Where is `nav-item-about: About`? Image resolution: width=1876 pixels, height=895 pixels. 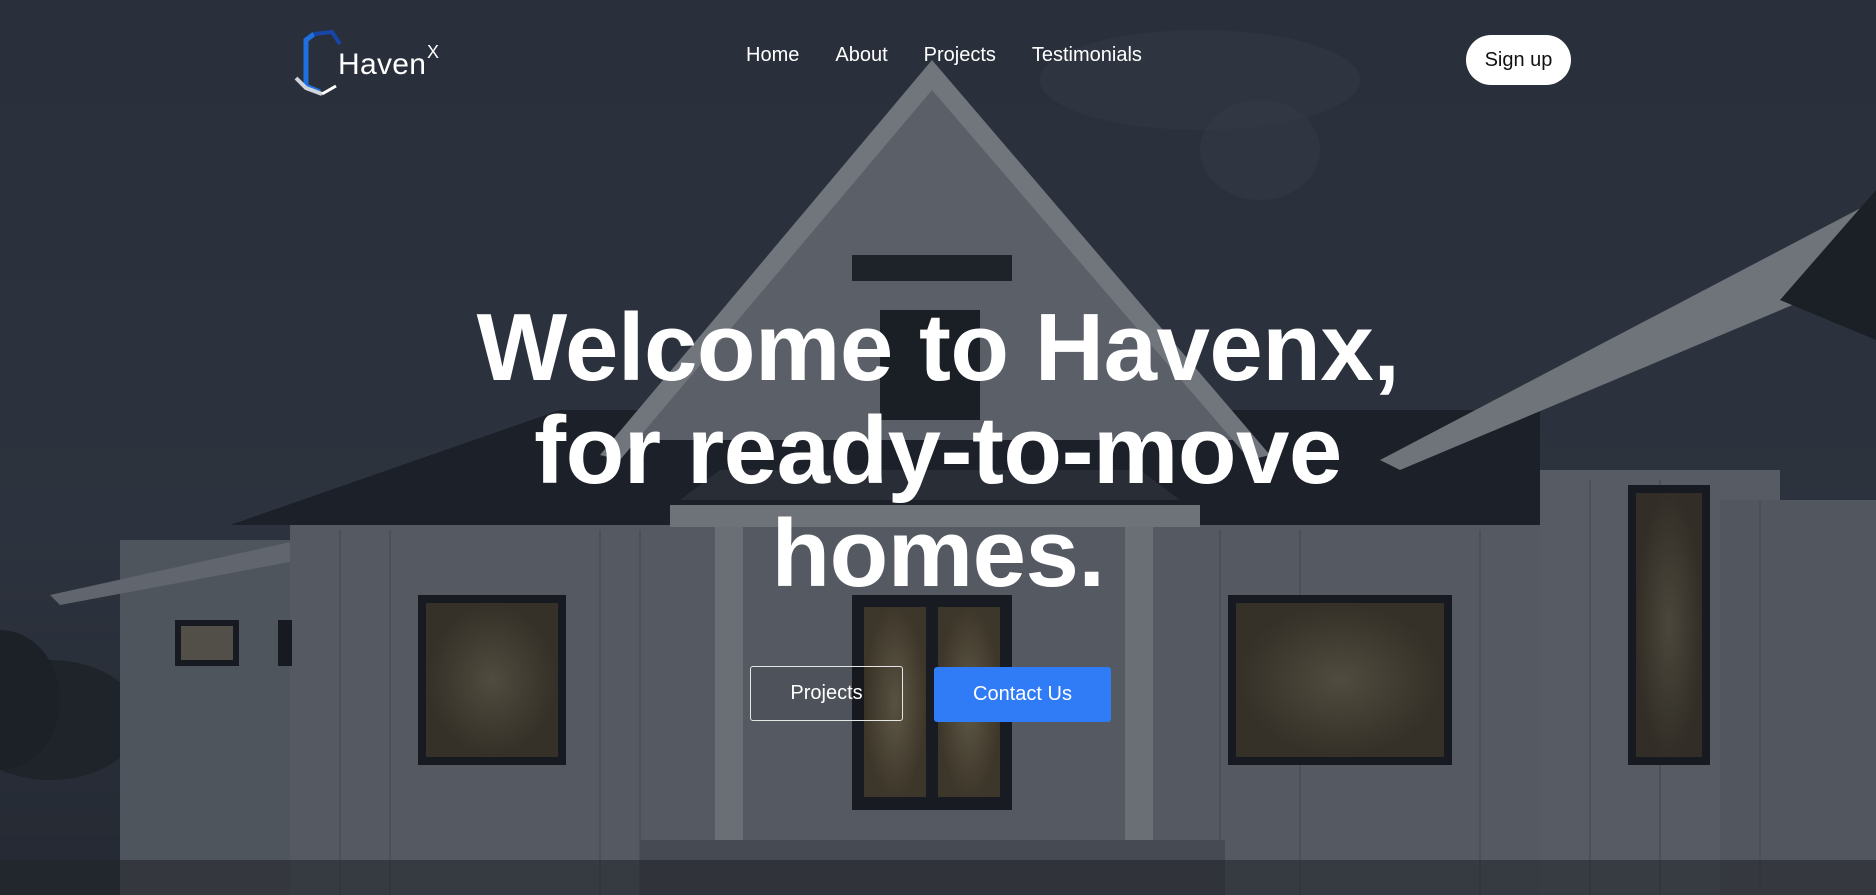 nav-item-about: About is located at coordinates (861, 55).